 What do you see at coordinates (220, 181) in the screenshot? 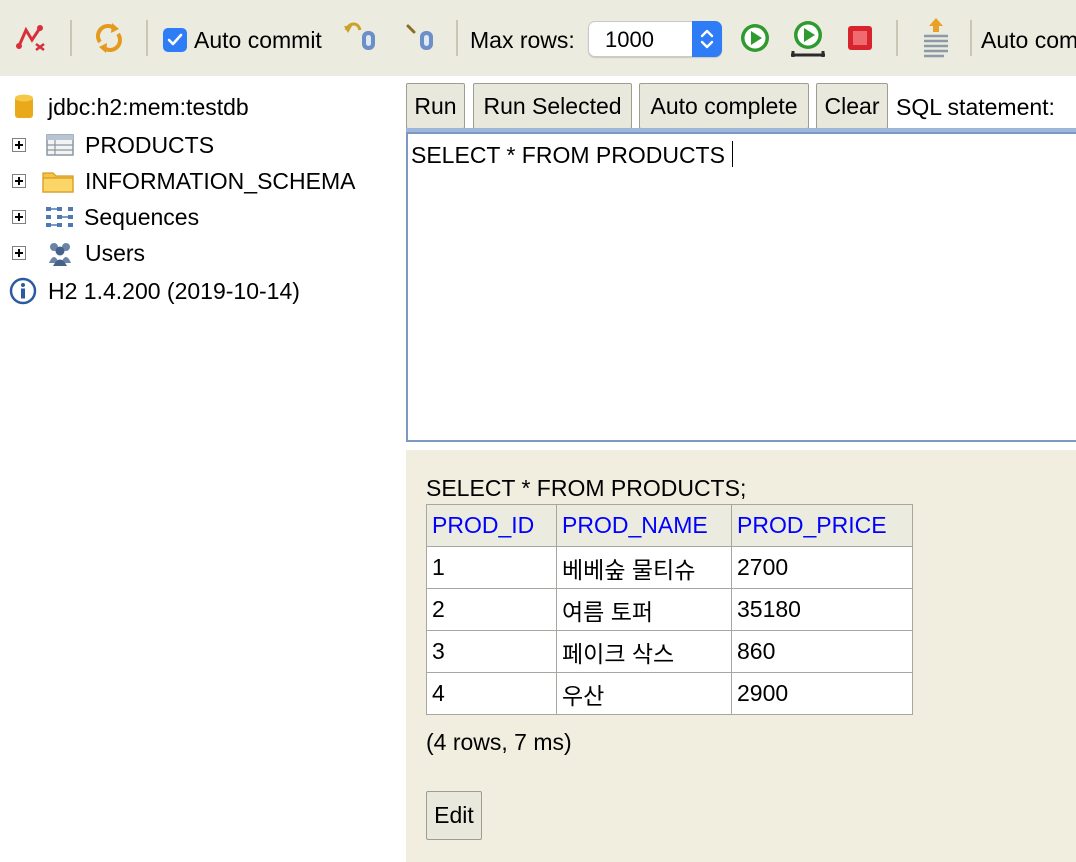
I see `tree-label-information-schema: INFORMATION_SCHEMA` at bounding box center [220, 181].